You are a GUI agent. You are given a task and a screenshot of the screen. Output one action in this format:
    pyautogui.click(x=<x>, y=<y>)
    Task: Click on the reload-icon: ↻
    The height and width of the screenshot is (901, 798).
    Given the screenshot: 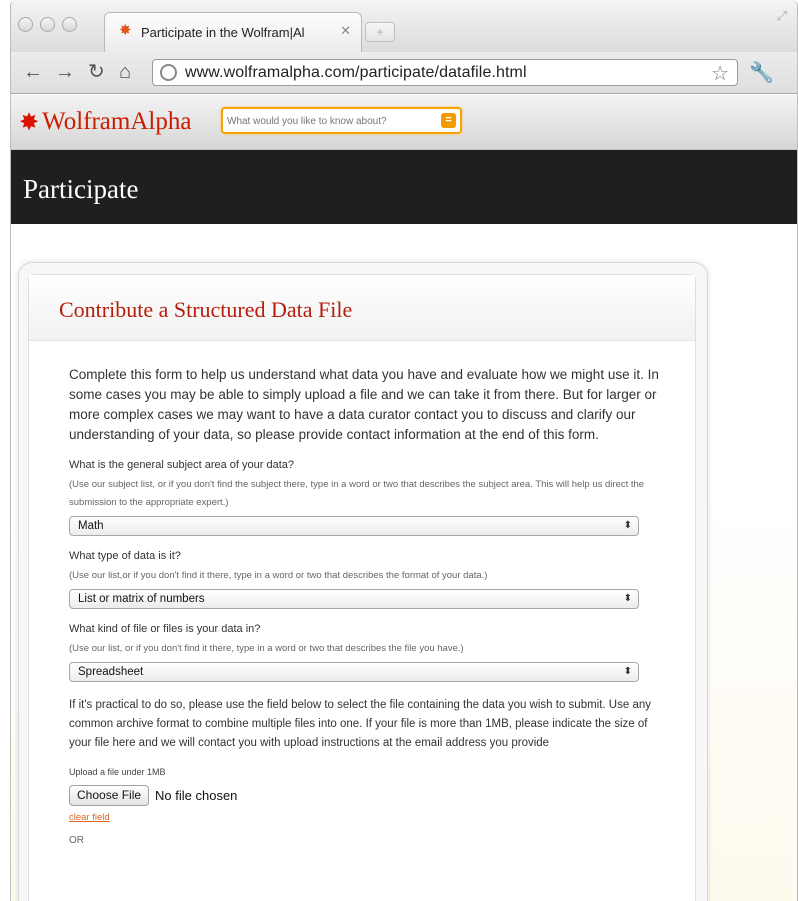 What is the action you would take?
    pyautogui.click(x=96, y=72)
    